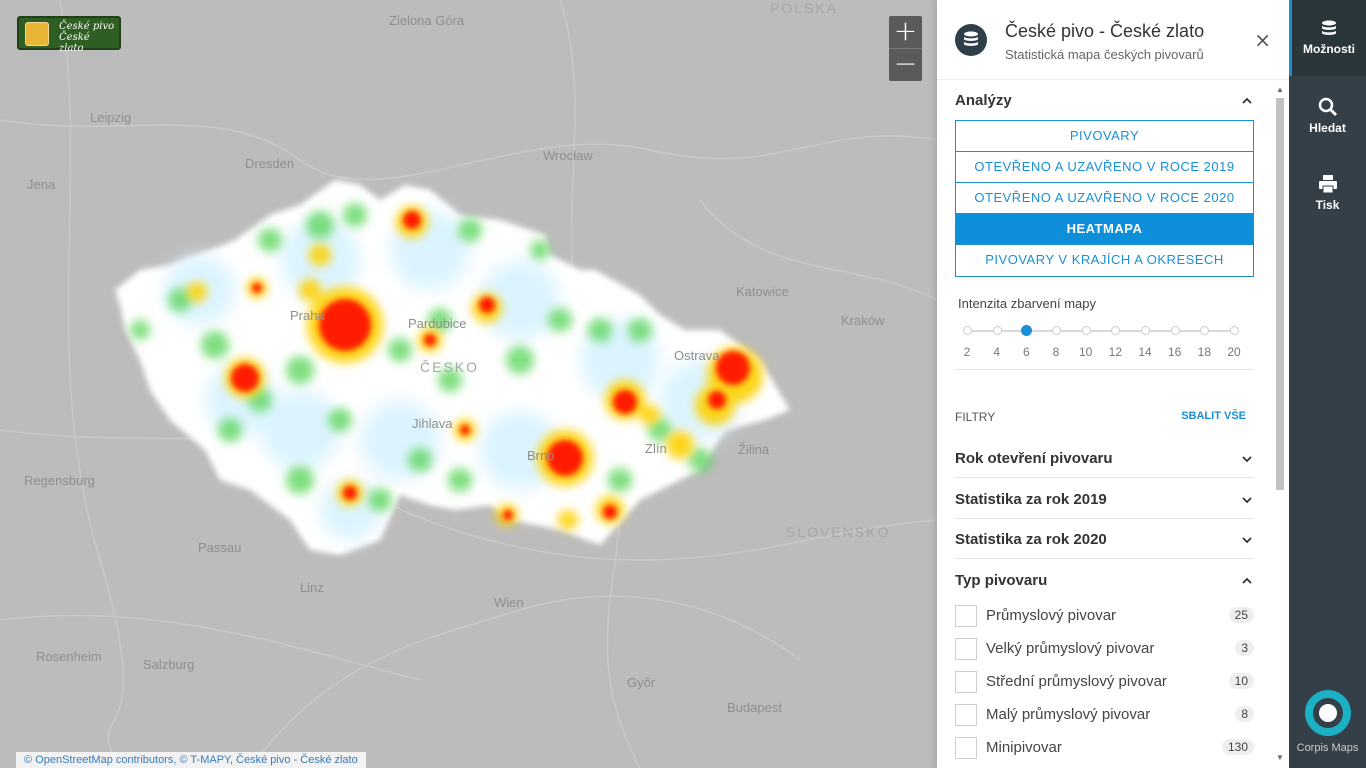  What do you see at coordinates (568, 155) in the screenshot?
I see `city-label: Wrocław` at bounding box center [568, 155].